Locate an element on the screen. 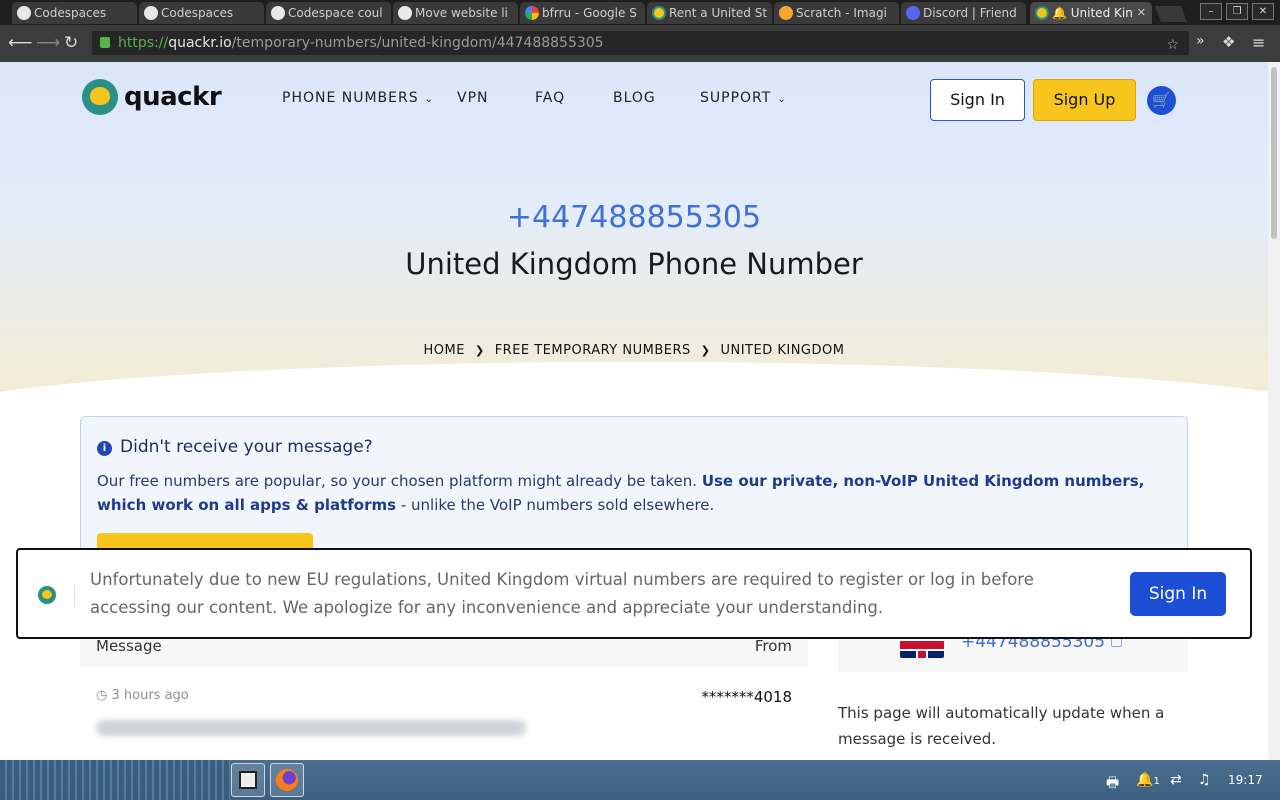 The height and width of the screenshot is (800, 1280). restore-icon: ❐ is located at coordinates (1237, 11).